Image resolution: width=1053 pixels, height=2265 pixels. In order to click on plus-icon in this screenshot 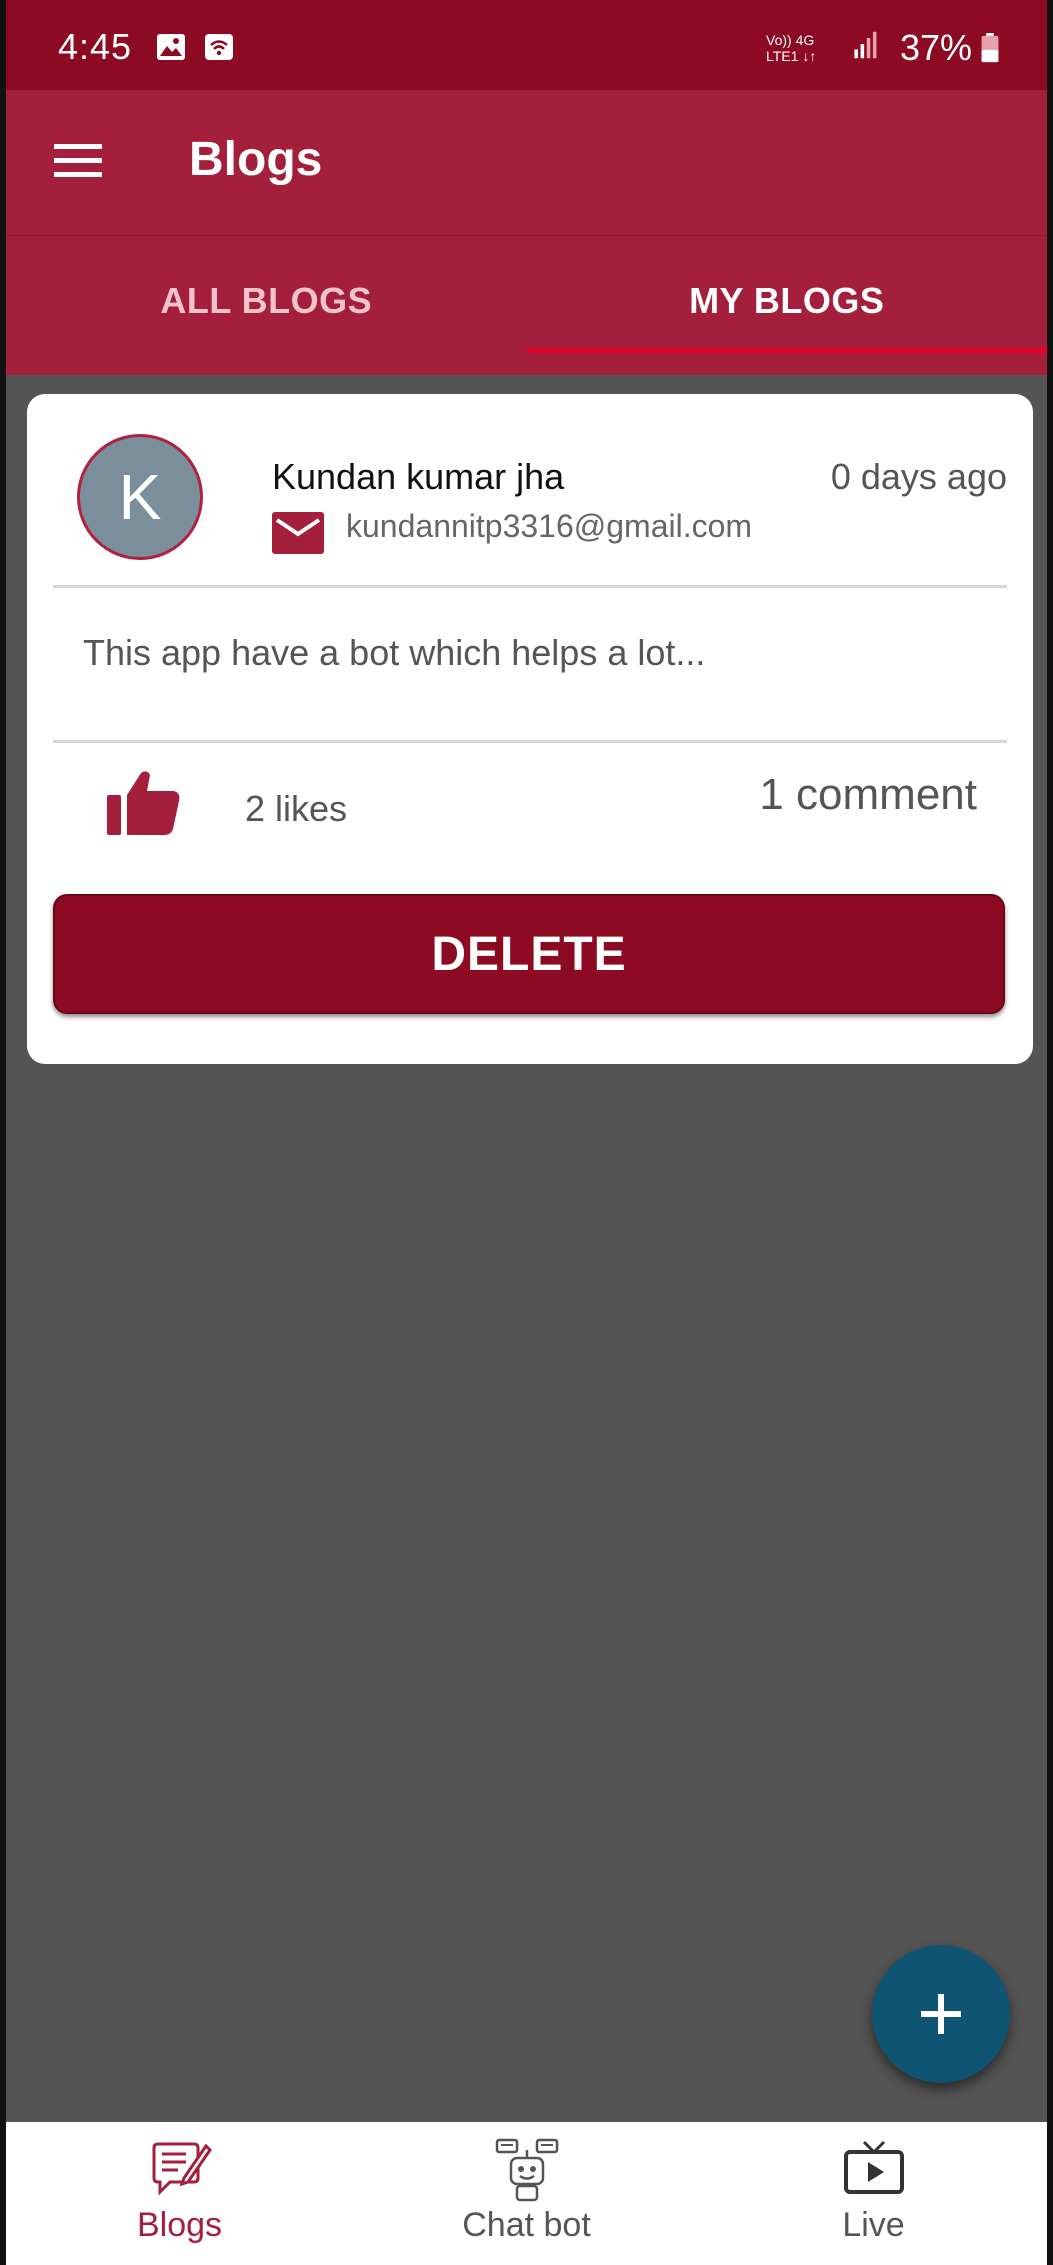, I will do `click(941, 2014)`.